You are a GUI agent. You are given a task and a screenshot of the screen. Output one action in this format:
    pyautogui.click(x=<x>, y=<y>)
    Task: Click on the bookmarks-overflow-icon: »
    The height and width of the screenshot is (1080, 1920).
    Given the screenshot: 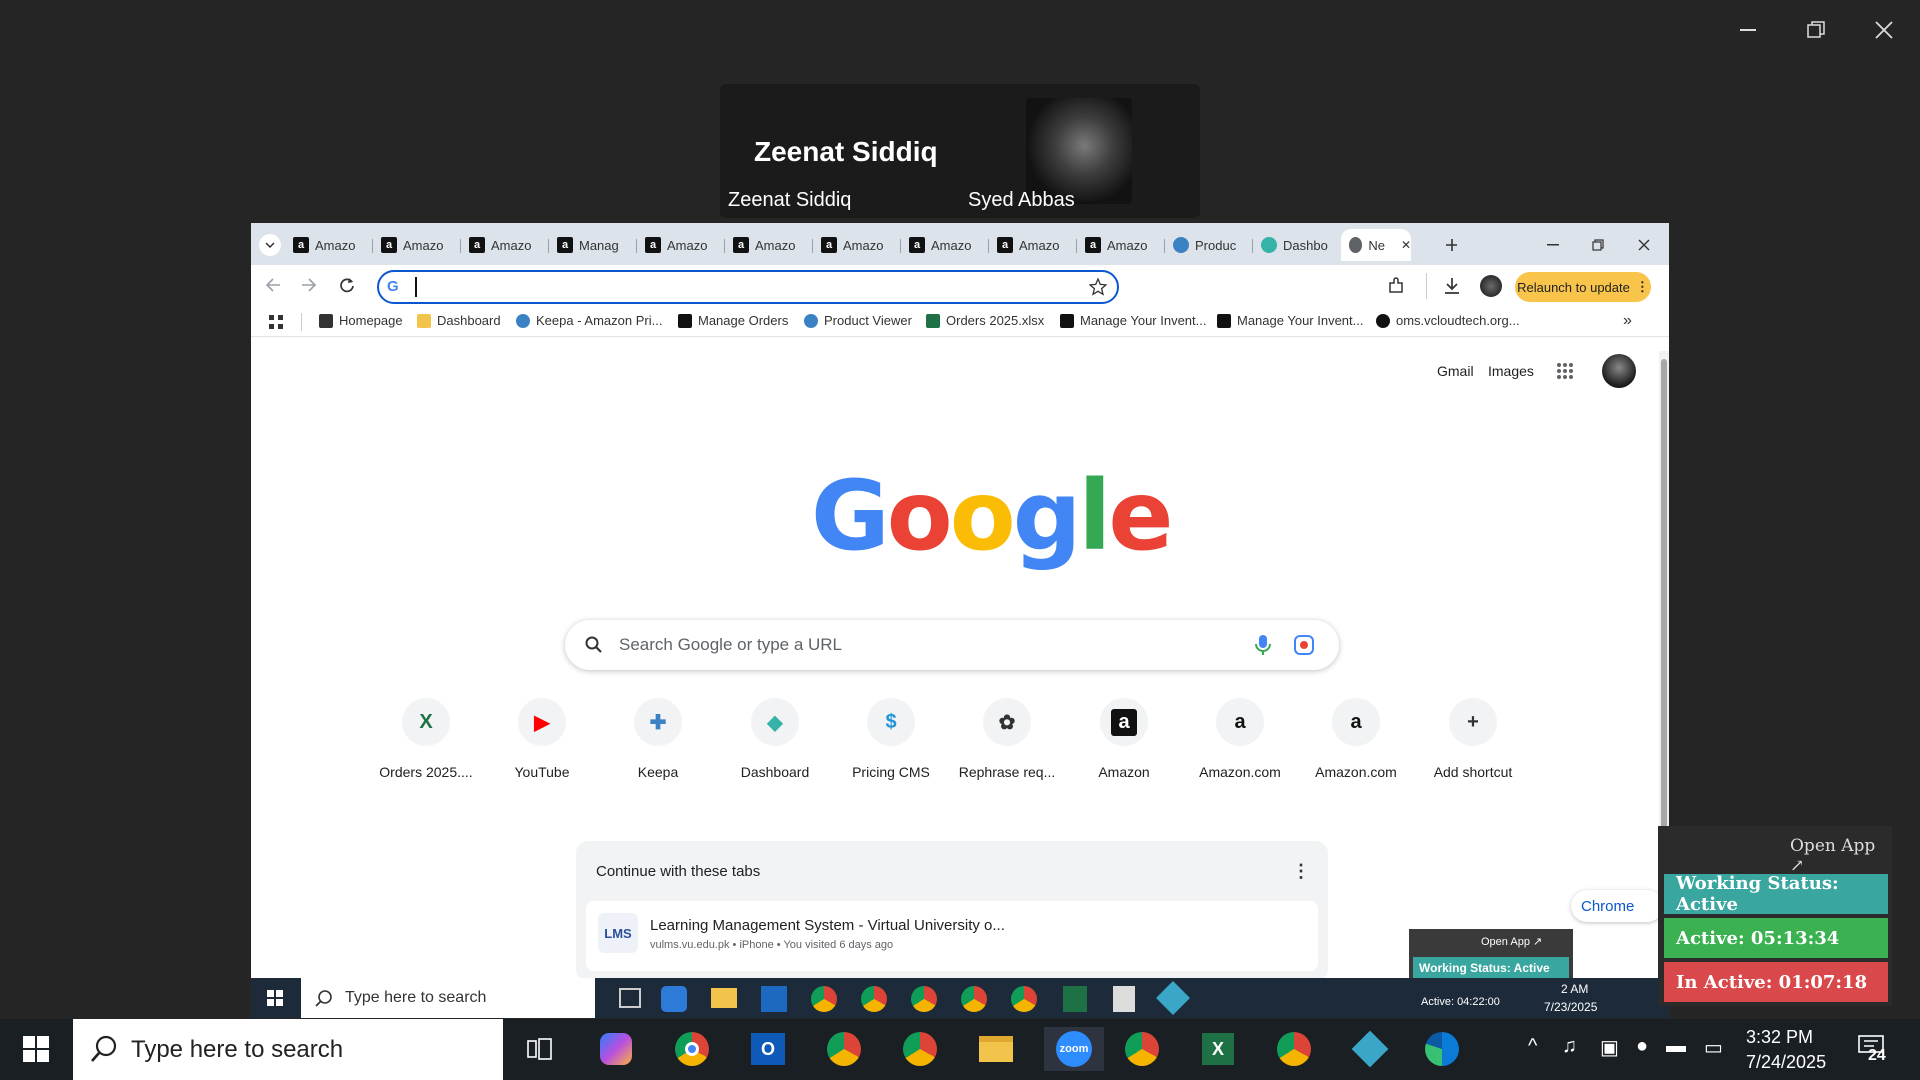 What is the action you would take?
    pyautogui.click(x=1627, y=321)
    